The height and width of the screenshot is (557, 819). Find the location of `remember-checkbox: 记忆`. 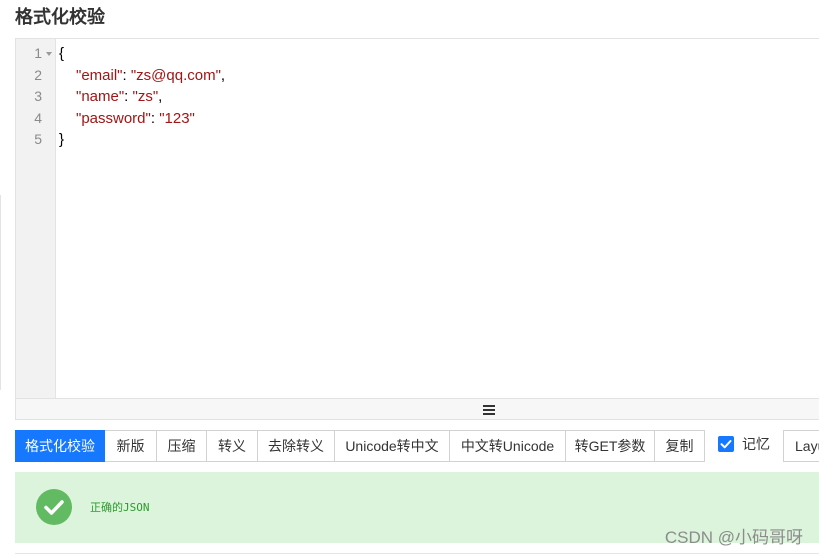

remember-checkbox: 记忆 is located at coordinates (744, 444).